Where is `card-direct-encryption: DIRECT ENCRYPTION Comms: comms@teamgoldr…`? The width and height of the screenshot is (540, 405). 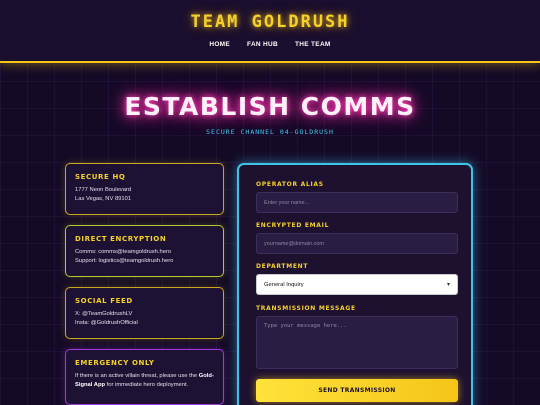 card-direct-encryption: DIRECT ENCRYPTION Comms: comms@teamgoldr… is located at coordinates (144, 251).